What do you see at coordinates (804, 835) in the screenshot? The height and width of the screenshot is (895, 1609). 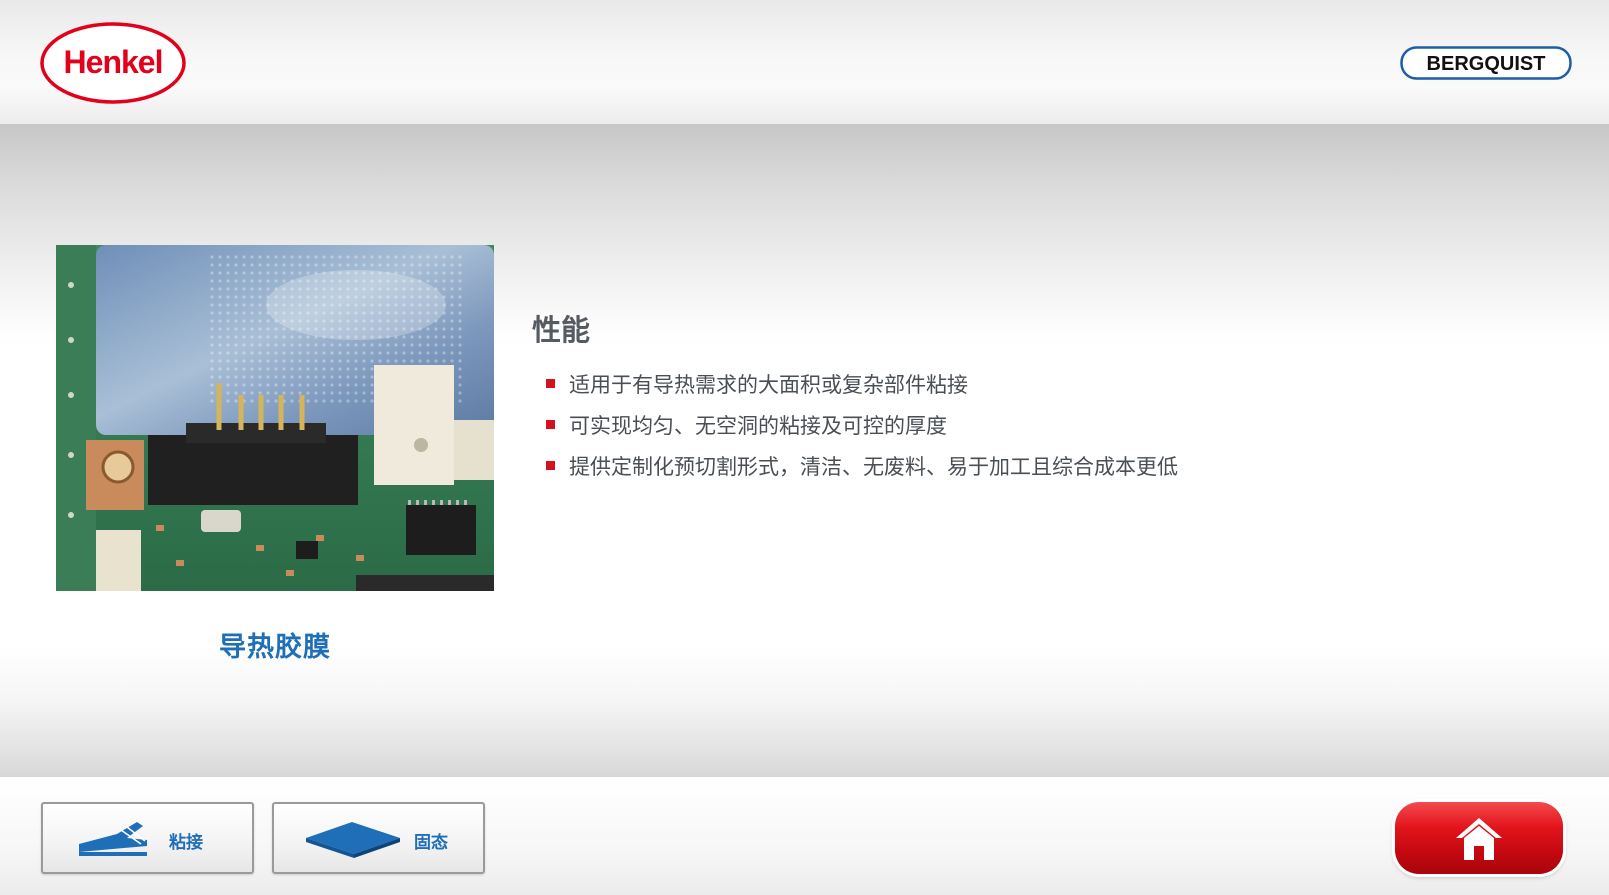 I see `footer: 粘接 固态` at bounding box center [804, 835].